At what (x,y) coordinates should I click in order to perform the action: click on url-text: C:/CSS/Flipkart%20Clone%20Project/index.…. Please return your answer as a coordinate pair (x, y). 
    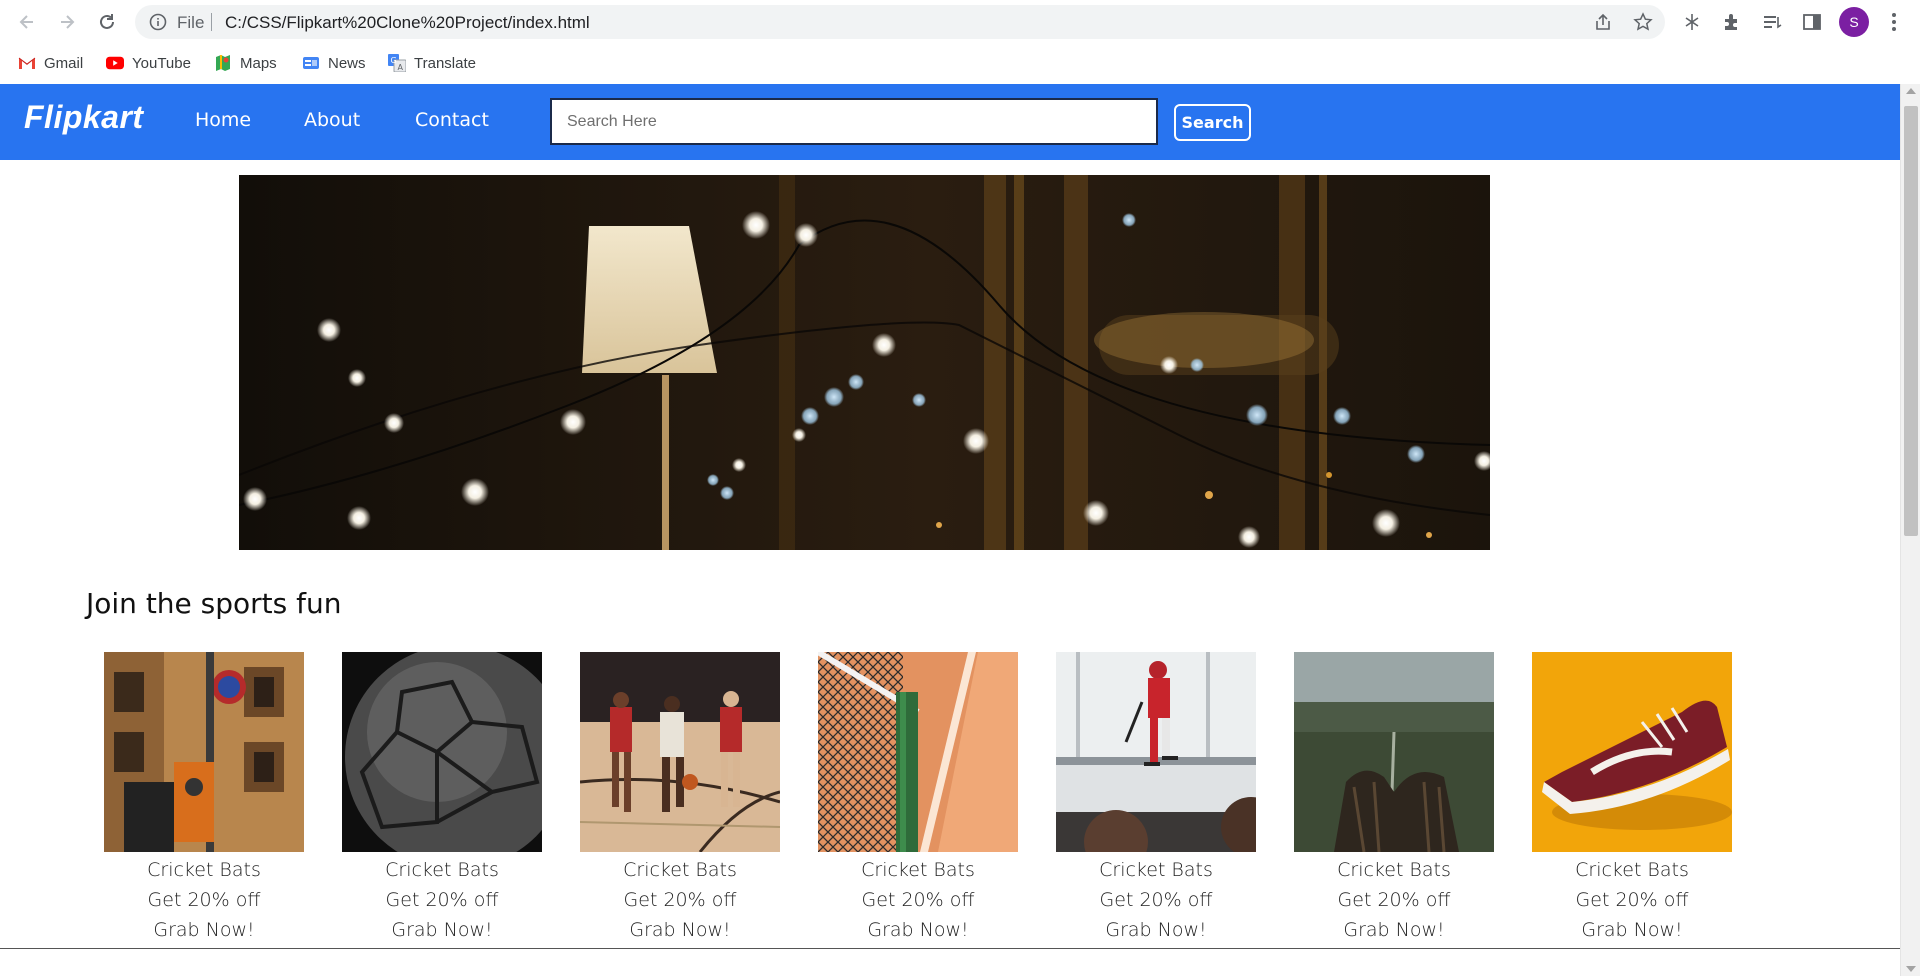
    Looking at the image, I should click on (407, 23).